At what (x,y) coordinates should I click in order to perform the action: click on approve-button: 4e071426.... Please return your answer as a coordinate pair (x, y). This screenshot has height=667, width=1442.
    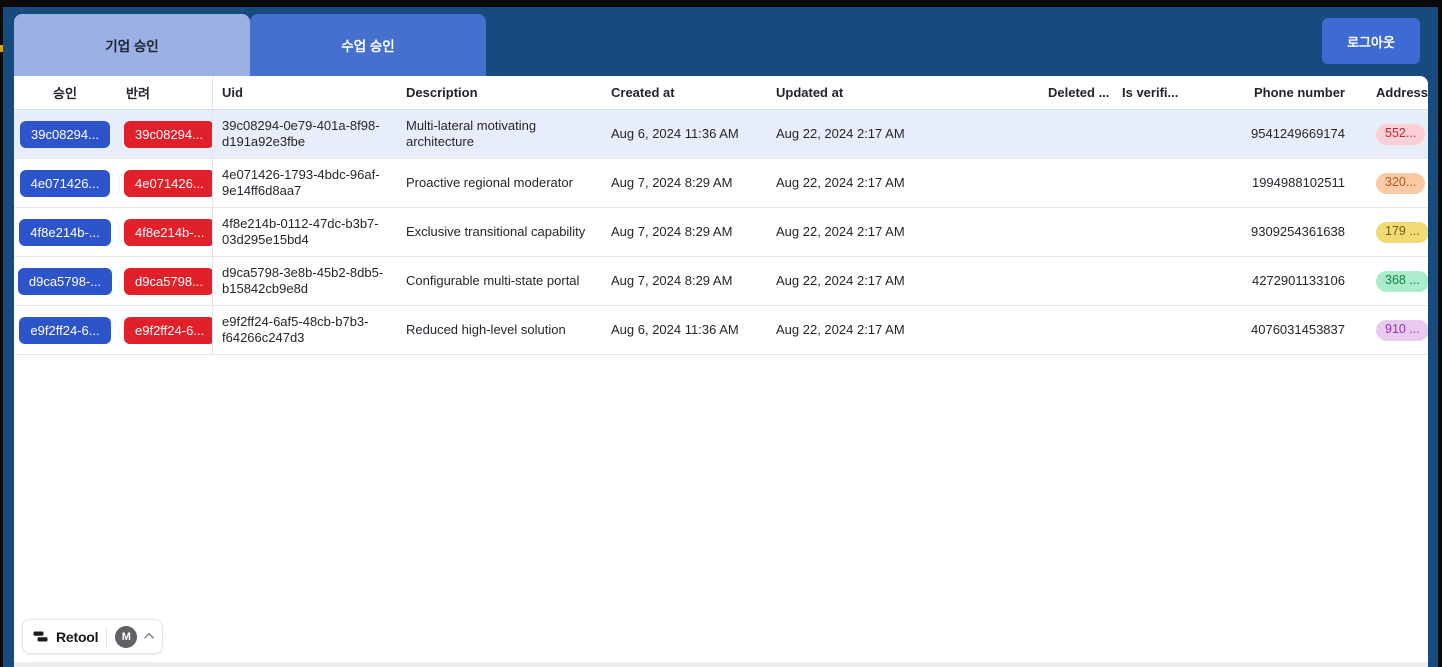
    Looking at the image, I should click on (65, 183).